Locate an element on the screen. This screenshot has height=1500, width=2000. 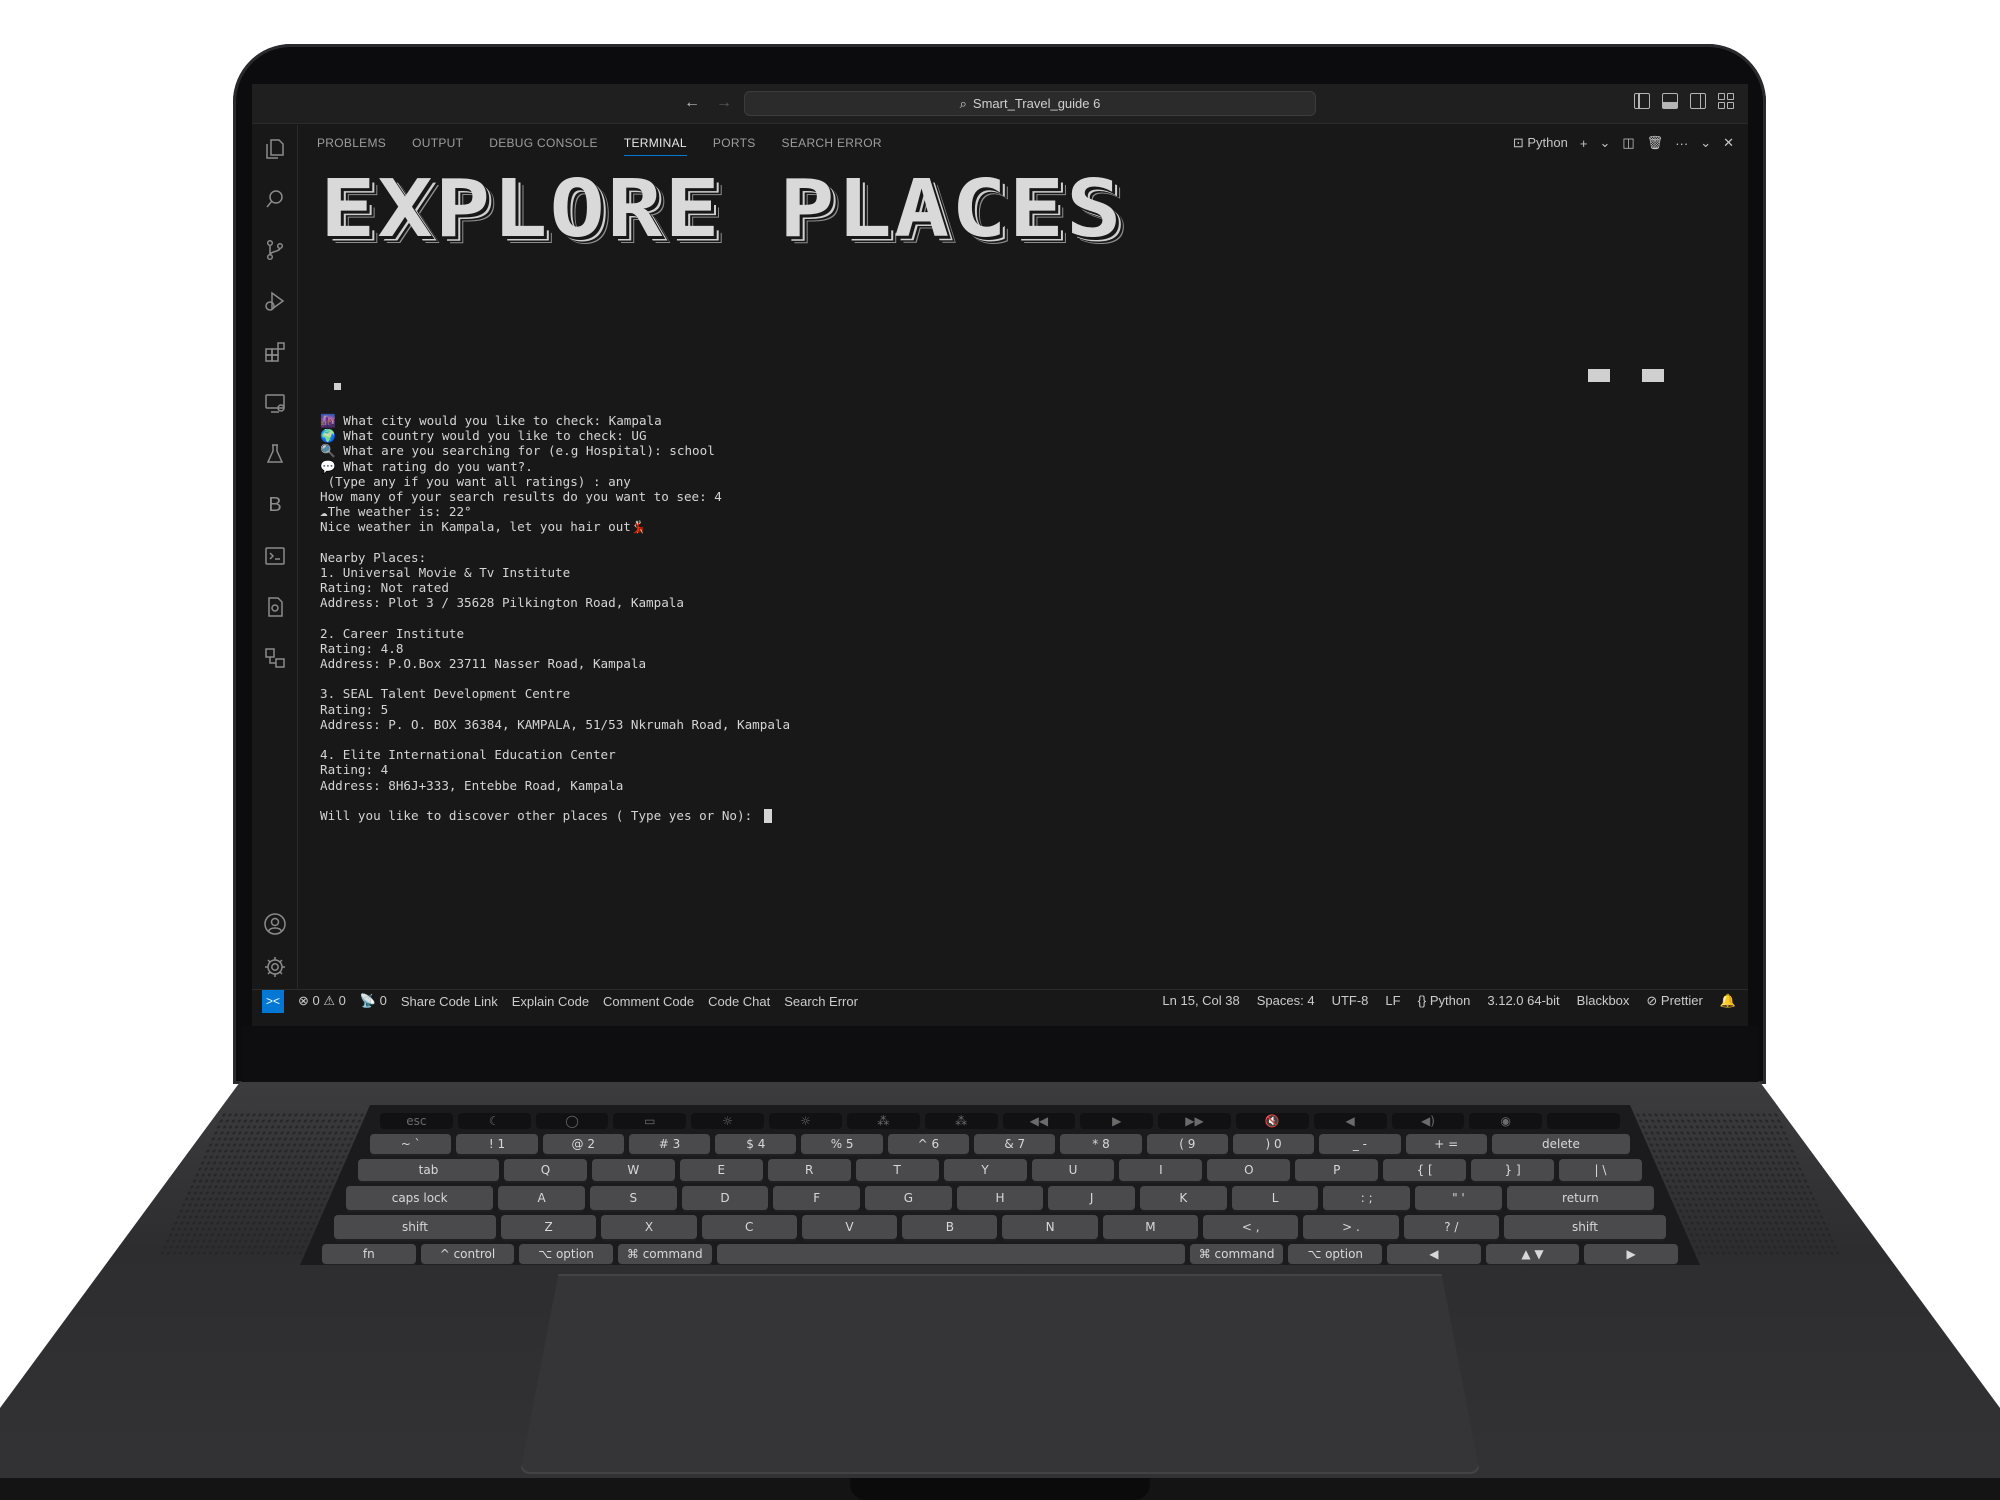
encoding: UTF-8 is located at coordinates (1350, 1001).